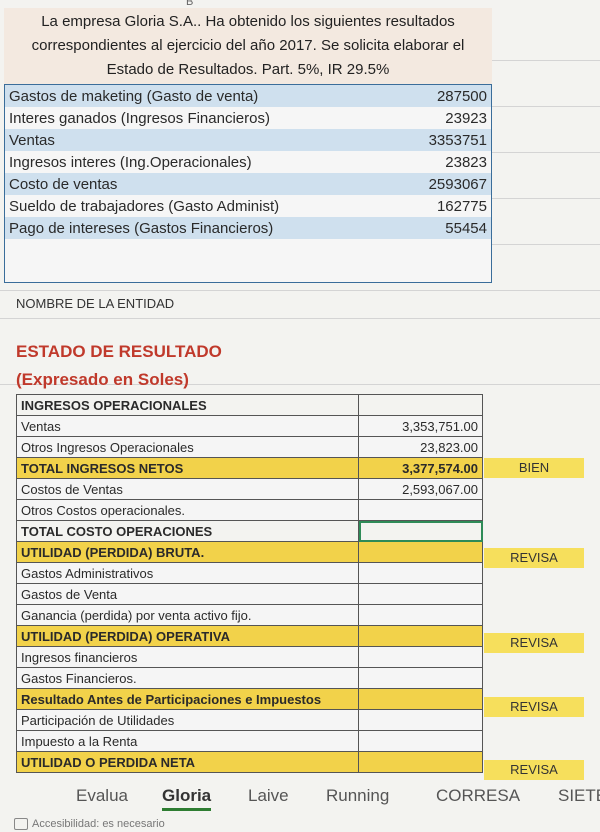 The image size is (600, 832). What do you see at coordinates (201, 206) in the screenshot?
I see `data-label-cell: Sueldo de trabajadores (Gasto Administ)` at bounding box center [201, 206].